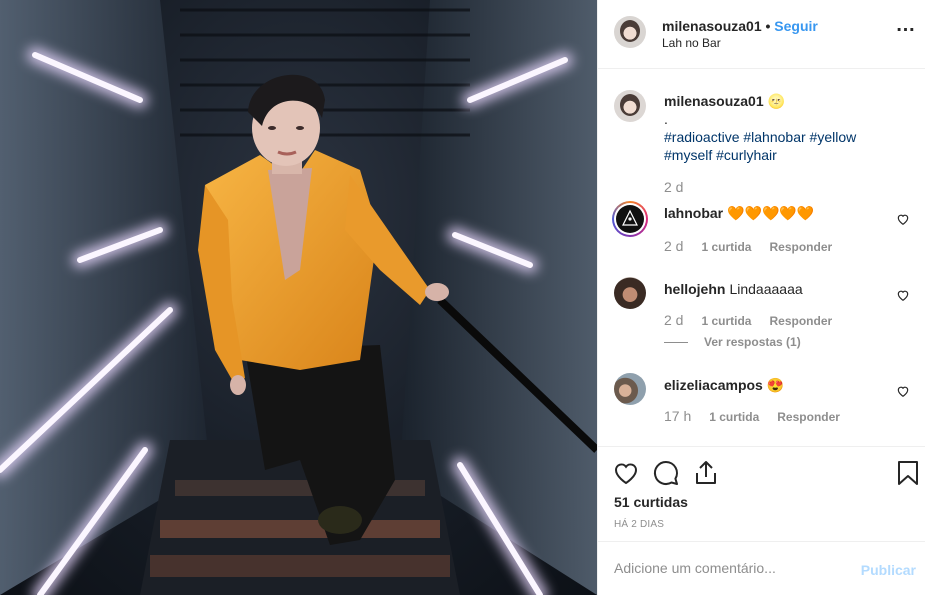  Describe the element at coordinates (694, 289) in the screenshot. I see `comment-username: hellojehn` at that location.